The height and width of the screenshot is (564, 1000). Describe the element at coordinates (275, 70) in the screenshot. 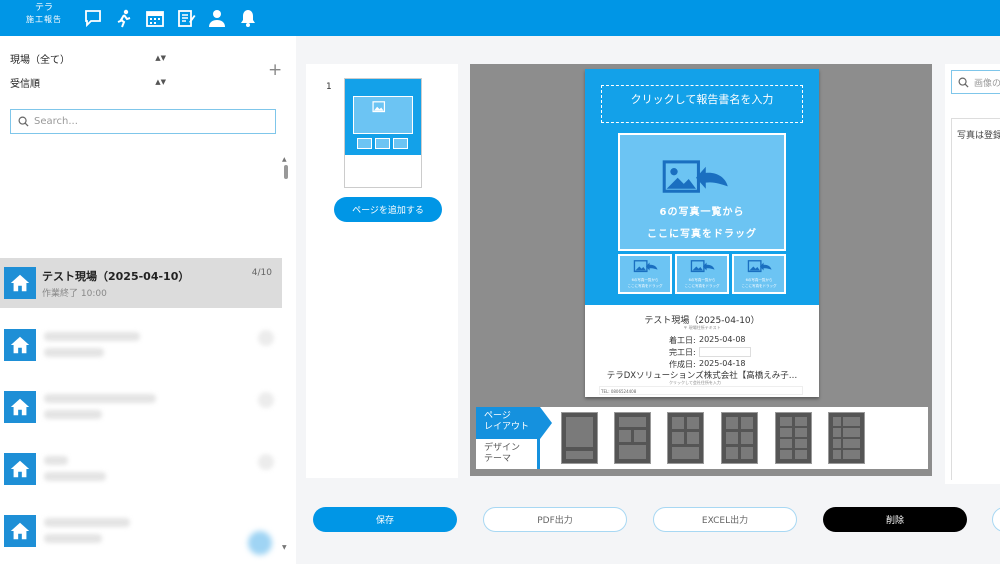

I see `add-site-icon: +` at that location.